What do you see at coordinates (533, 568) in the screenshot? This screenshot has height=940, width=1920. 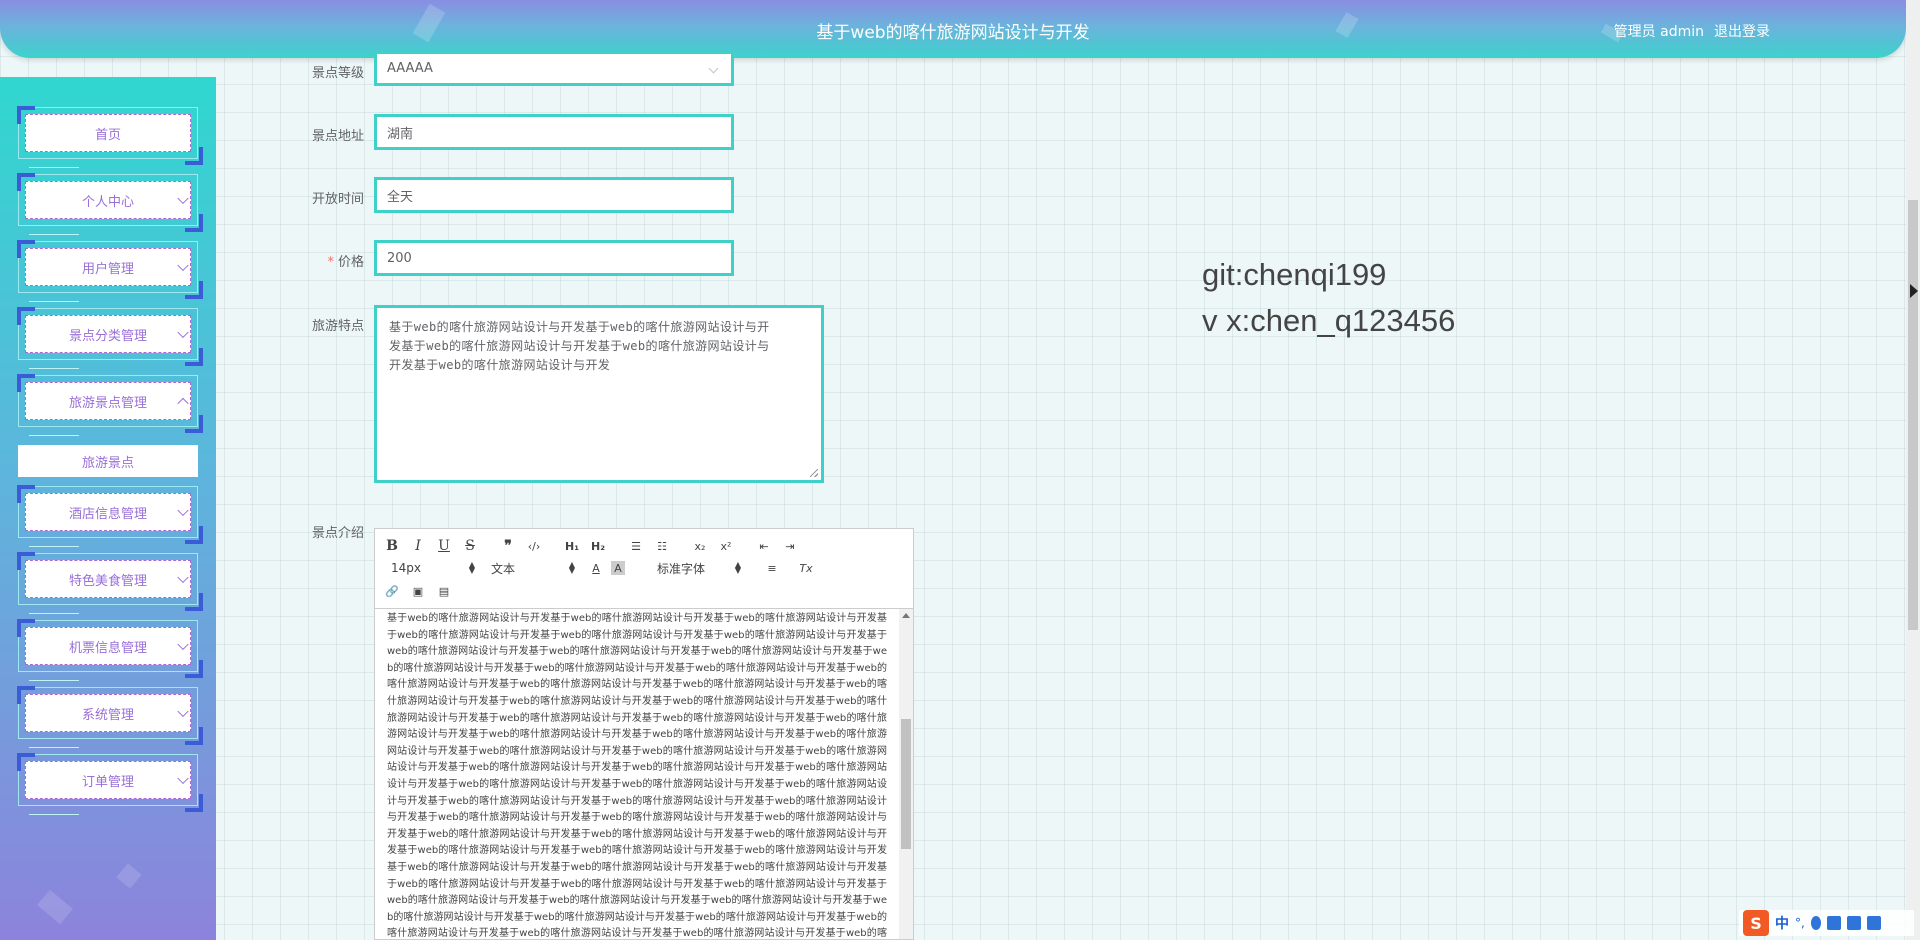 I see `text-type-select: 文本 ▲ ▼` at bounding box center [533, 568].